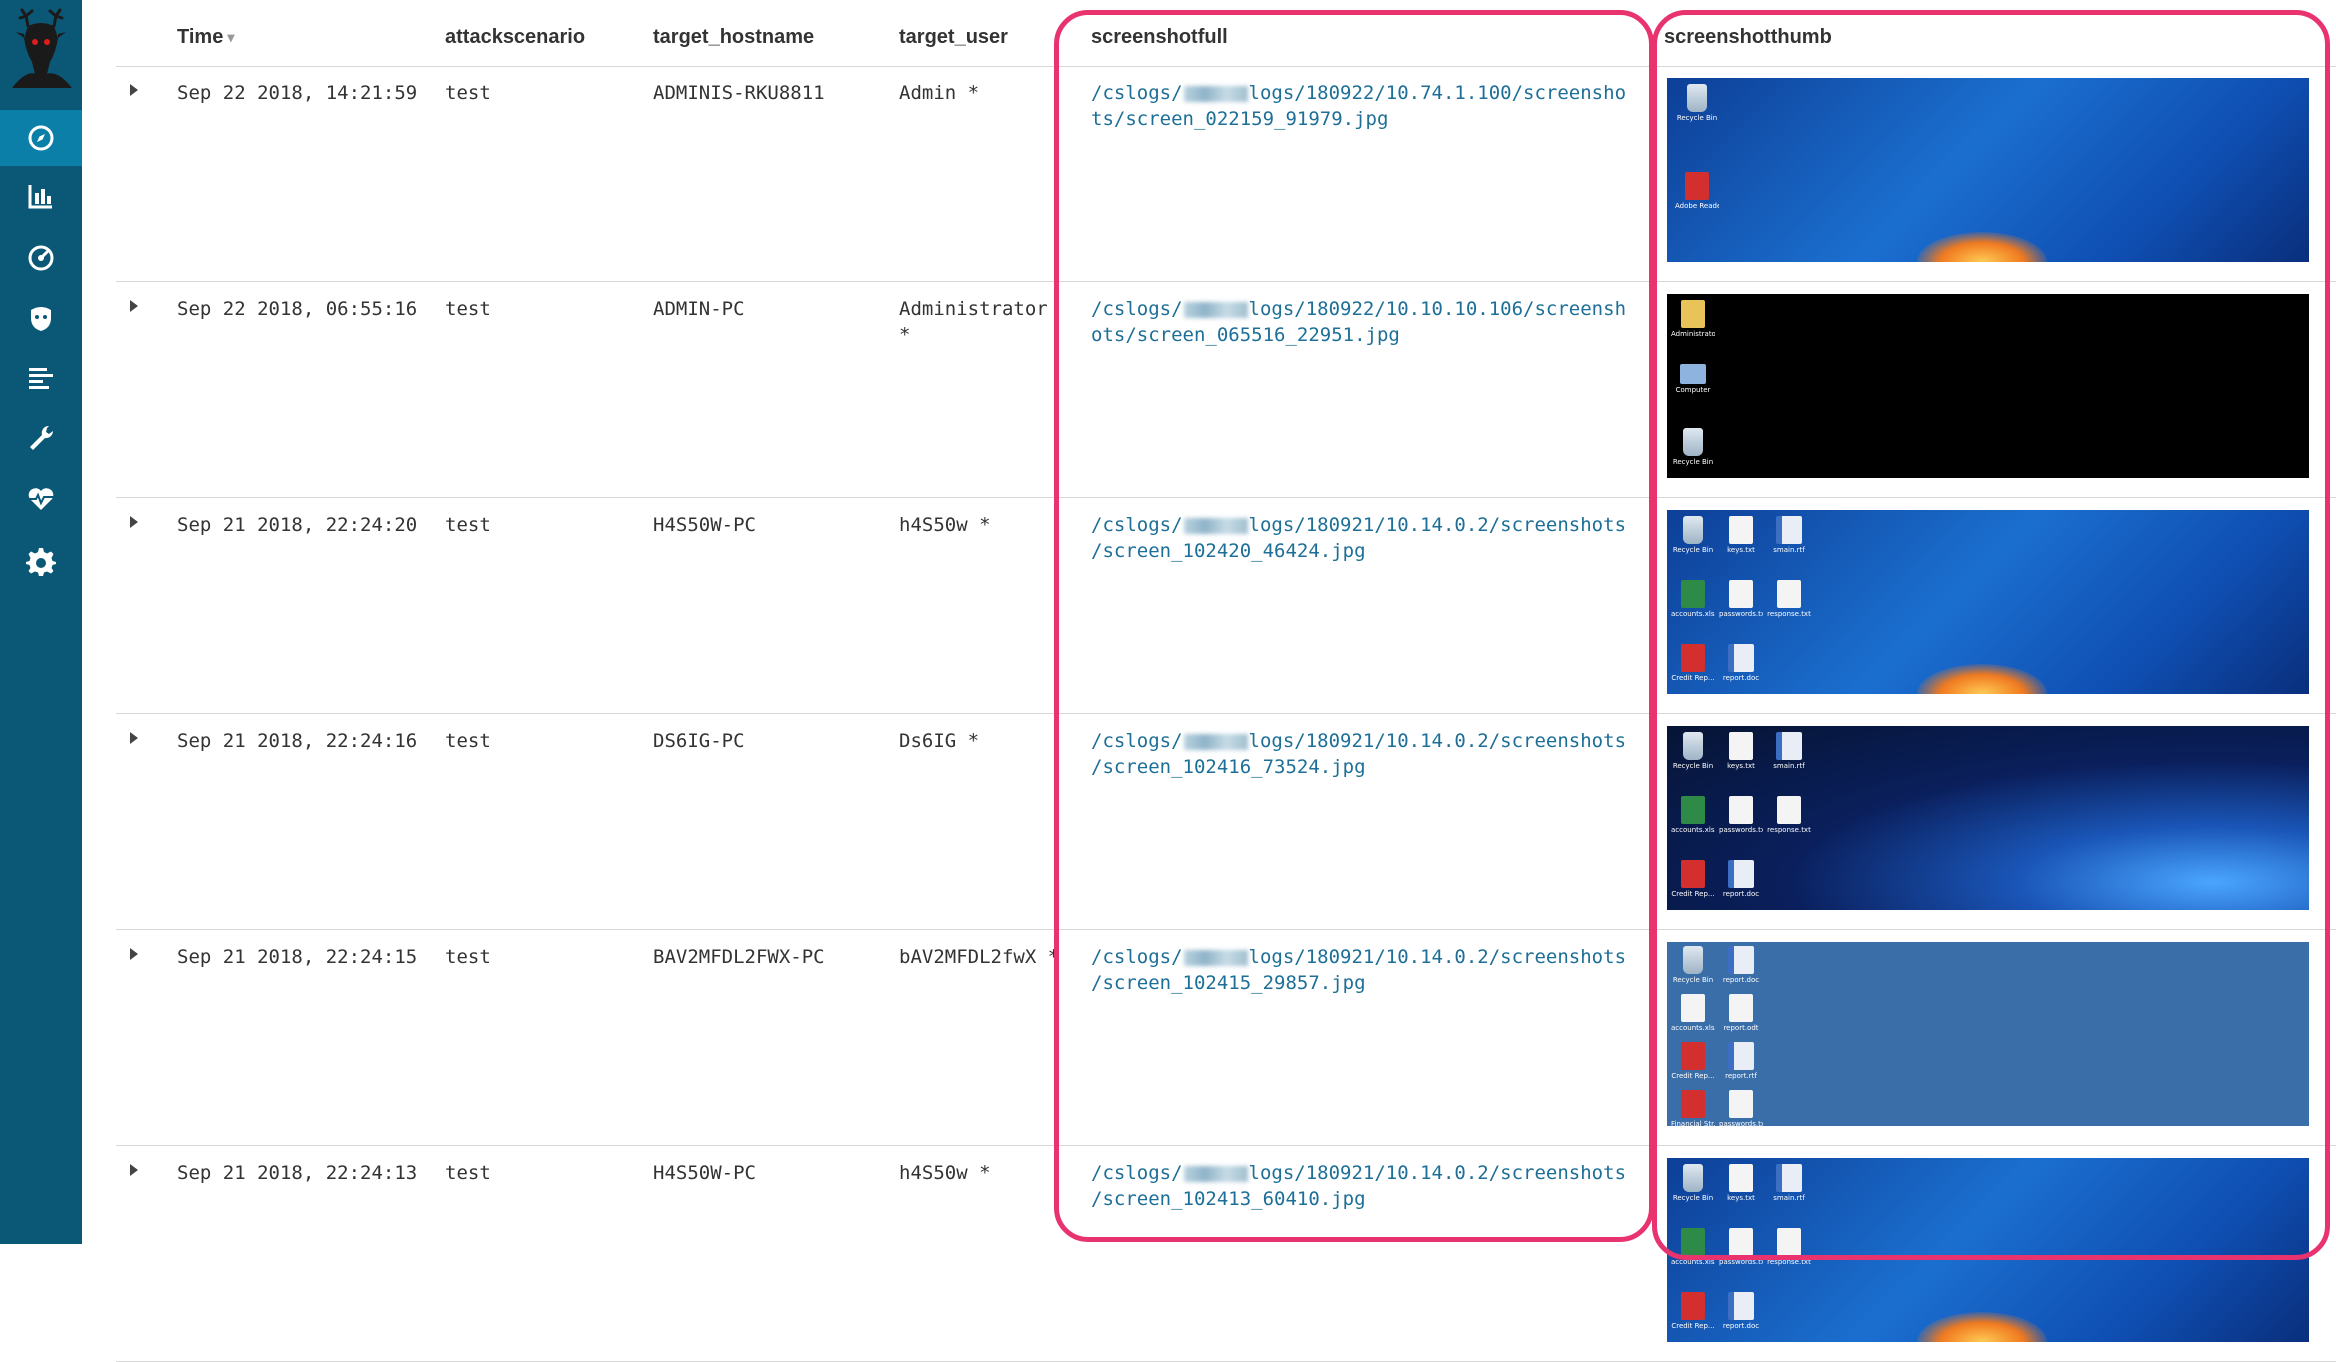 Image resolution: width=2336 pixels, height=1362 pixels. Describe the element at coordinates (41, 196) in the screenshot. I see `nav-visualize` at that location.